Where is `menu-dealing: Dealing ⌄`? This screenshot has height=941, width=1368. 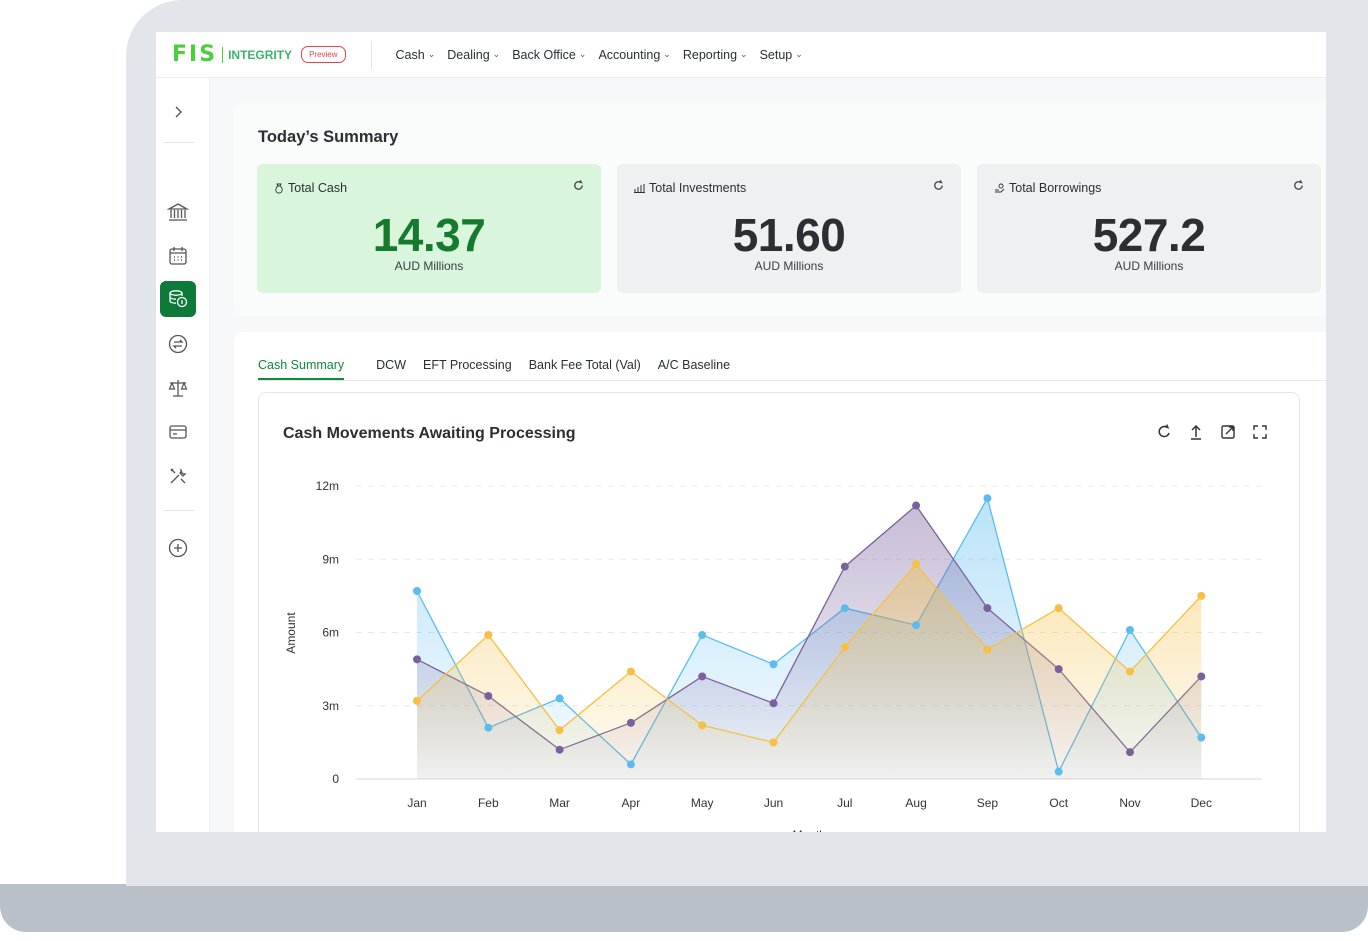 menu-dealing: Dealing ⌄ is located at coordinates (473, 55).